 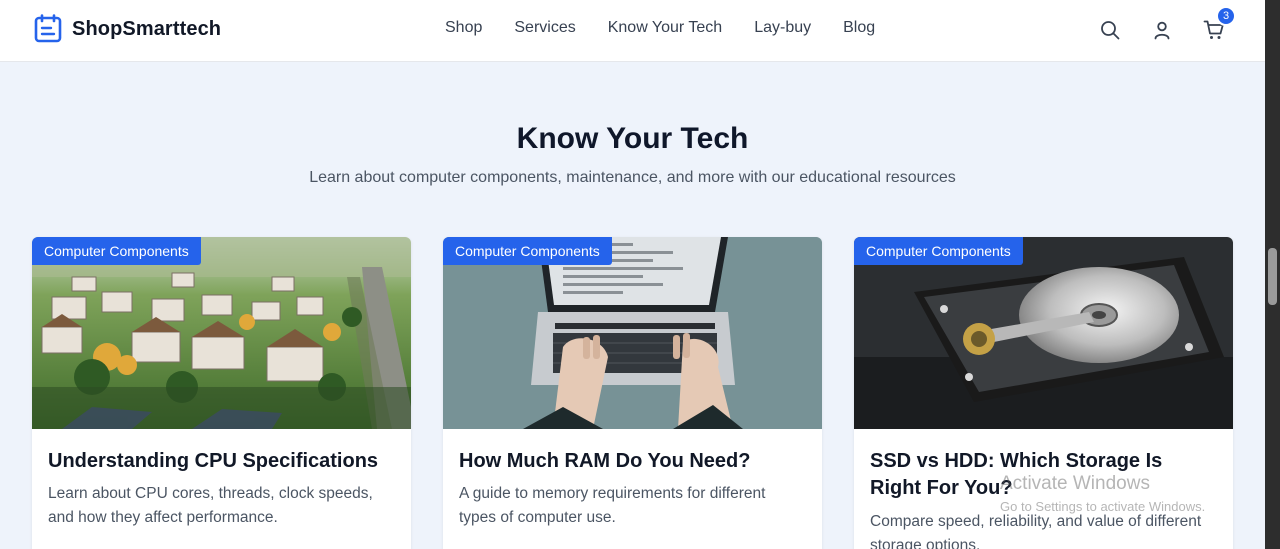 I want to click on suburb-aerial-image, so click(x=221, y=333).